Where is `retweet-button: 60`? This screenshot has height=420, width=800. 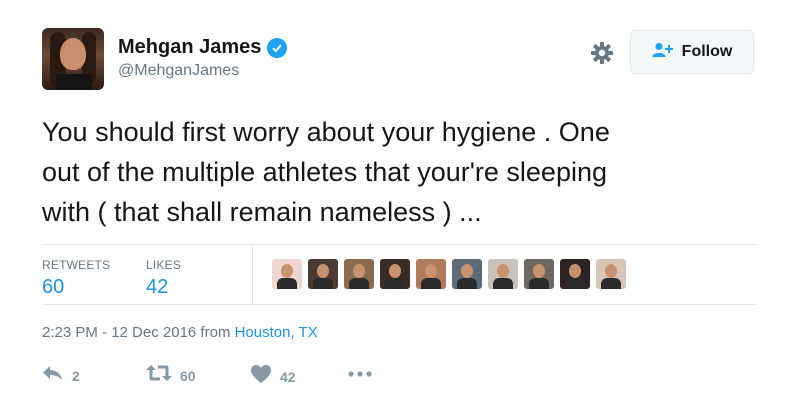
retweet-button: 60 is located at coordinates (171, 375).